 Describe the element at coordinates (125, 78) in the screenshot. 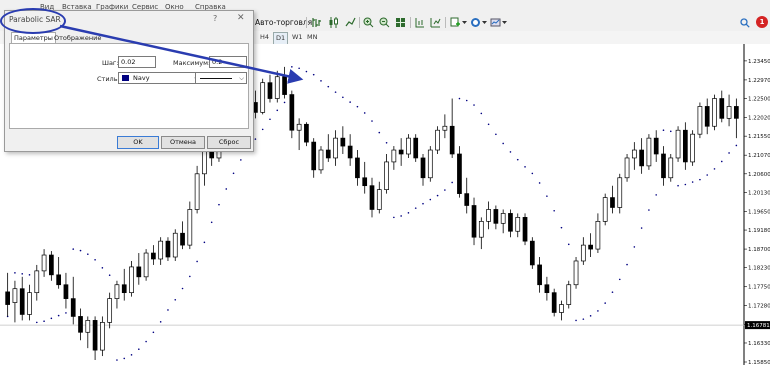

I see `color-swatch` at that location.